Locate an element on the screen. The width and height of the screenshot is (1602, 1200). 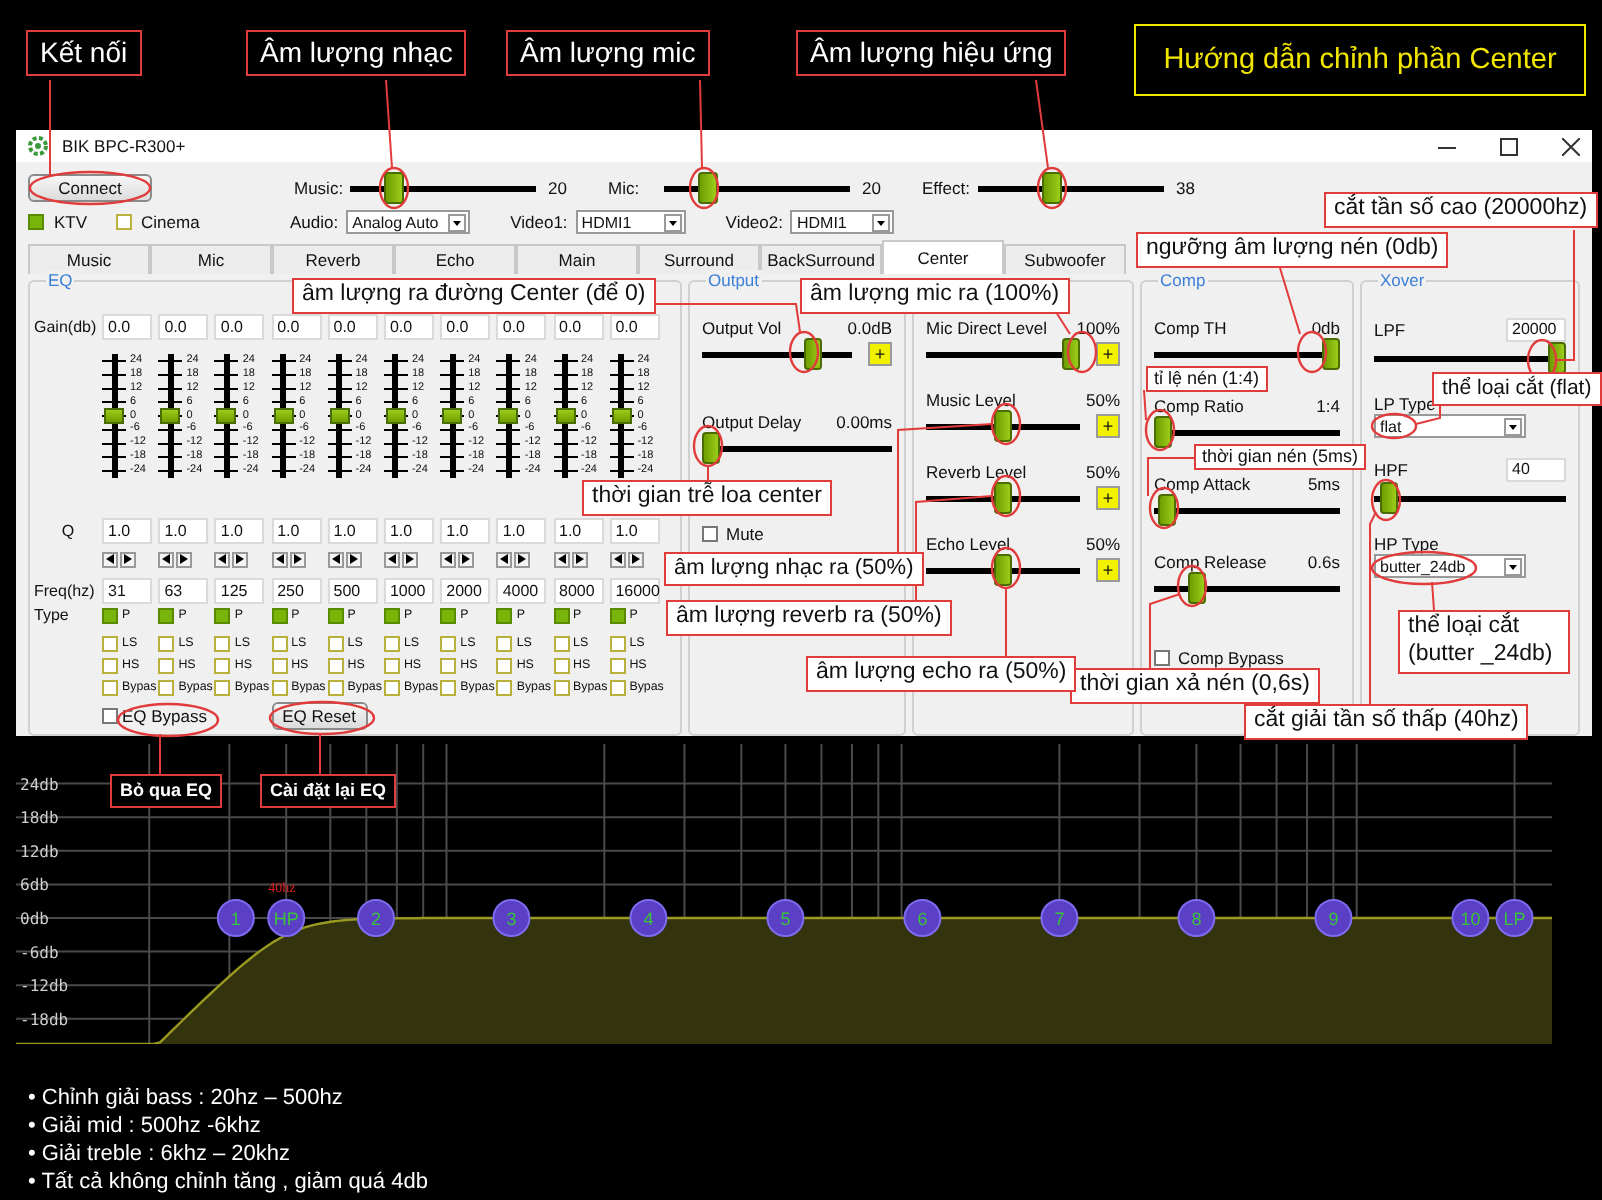
close-icon is located at coordinates (1571, 146).